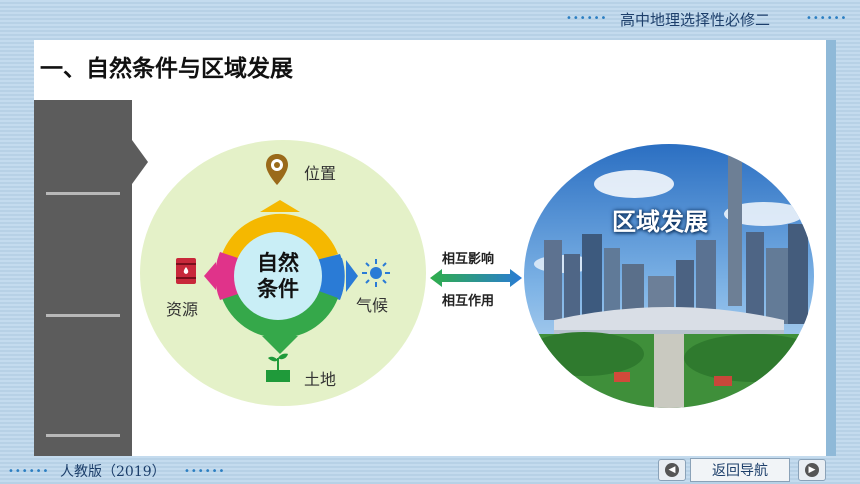  Describe the element at coordinates (278, 289) in the screenshot. I see `center-label-line2: 条件` at that location.